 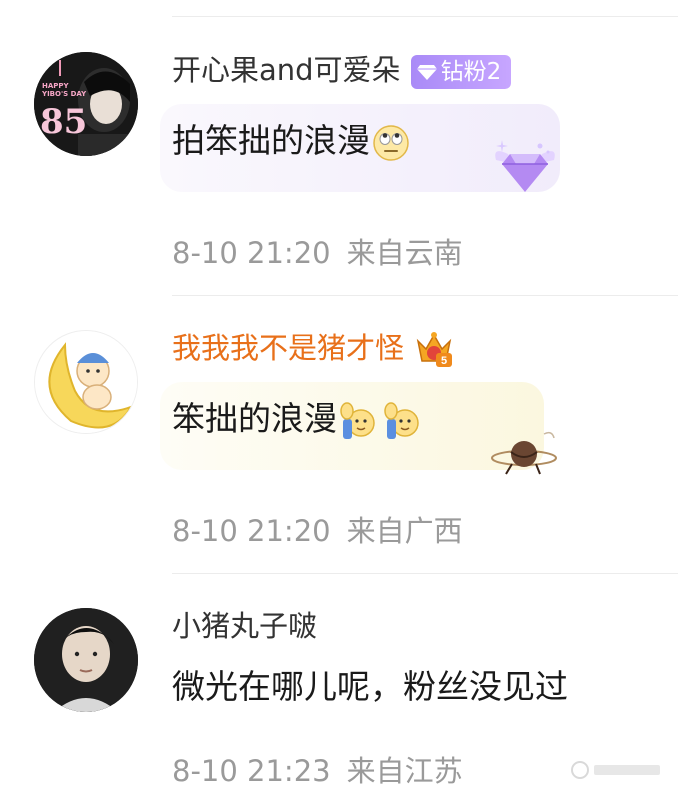 I want to click on planet-sticker-icon, so click(x=524, y=453).